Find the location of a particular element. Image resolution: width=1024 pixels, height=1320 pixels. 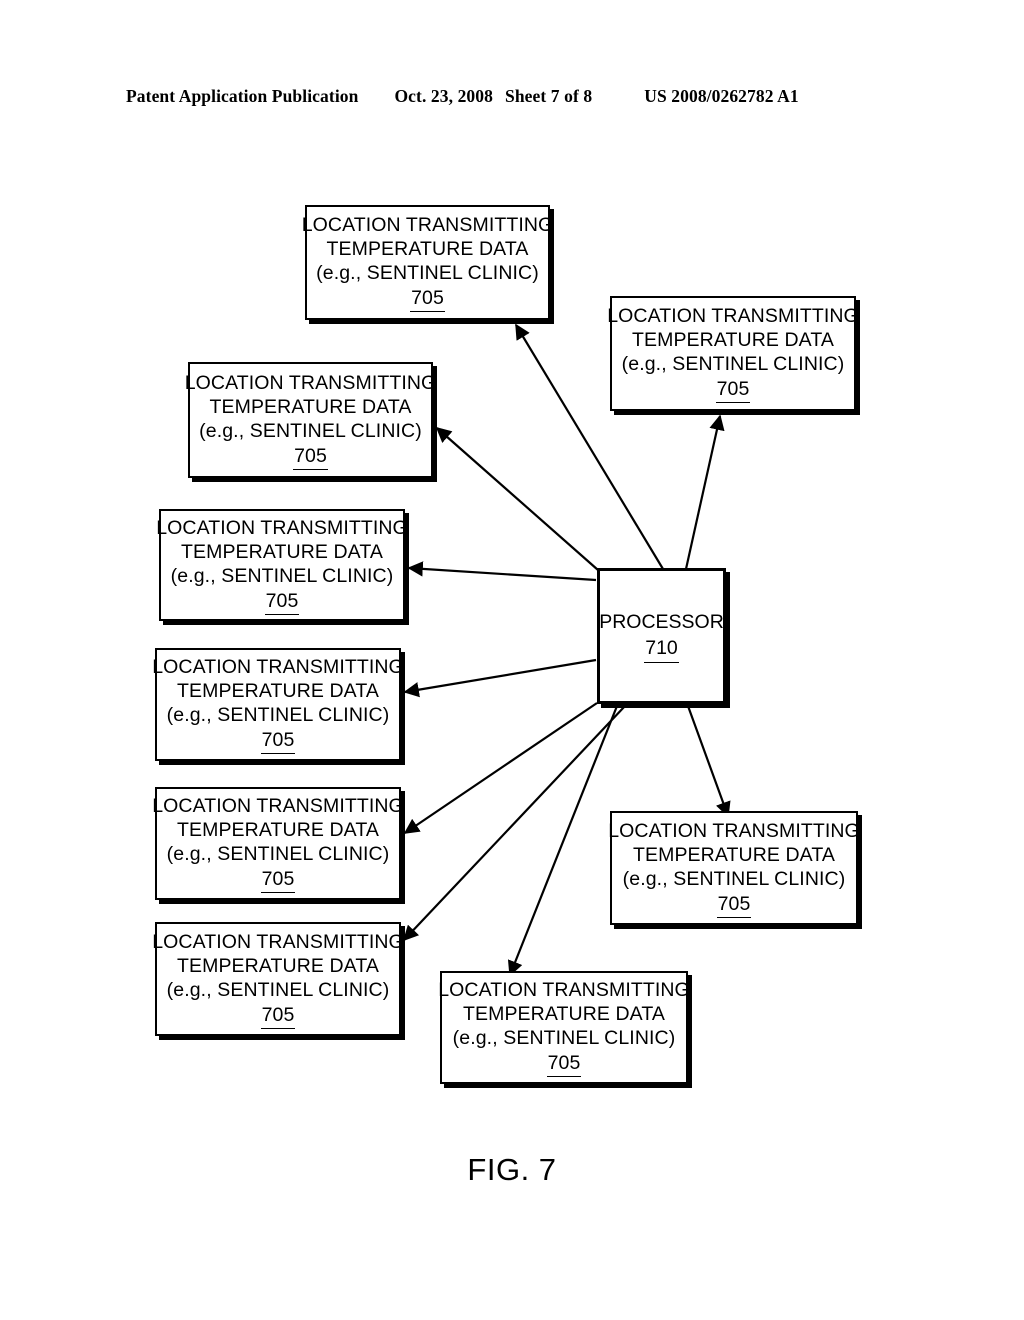

processor-ref-number: 710 is located at coordinates (661, 649).